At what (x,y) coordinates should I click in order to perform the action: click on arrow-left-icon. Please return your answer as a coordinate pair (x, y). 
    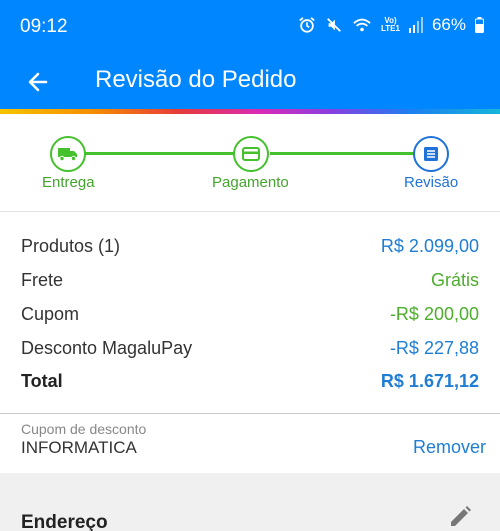
    Looking at the image, I should click on (38, 82).